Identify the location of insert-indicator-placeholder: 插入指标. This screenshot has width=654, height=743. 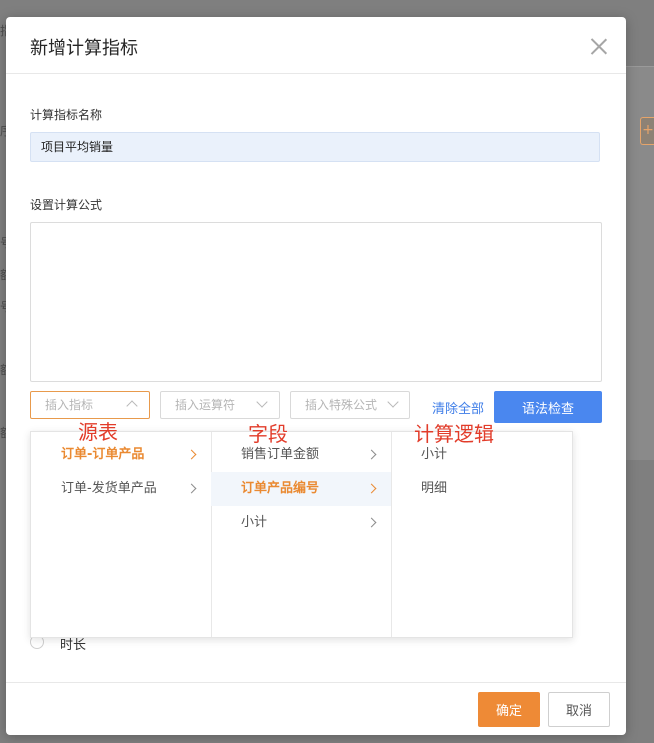
(69, 405).